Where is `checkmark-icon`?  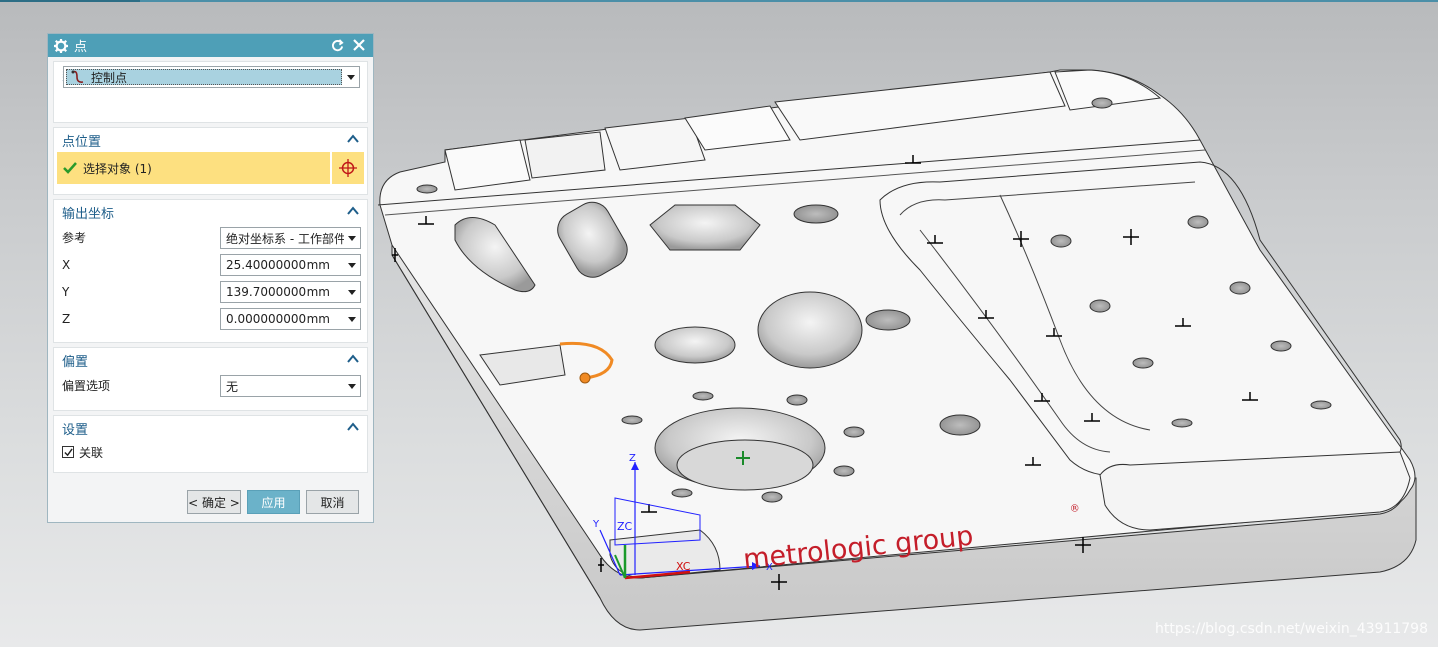
checkmark-icon is located at coordinates (70, 168).